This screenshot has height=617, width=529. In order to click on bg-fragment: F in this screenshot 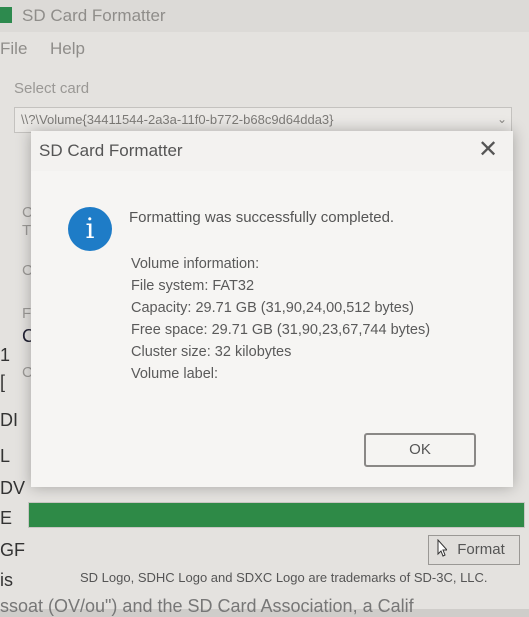, I will do `click(27, 313)`.